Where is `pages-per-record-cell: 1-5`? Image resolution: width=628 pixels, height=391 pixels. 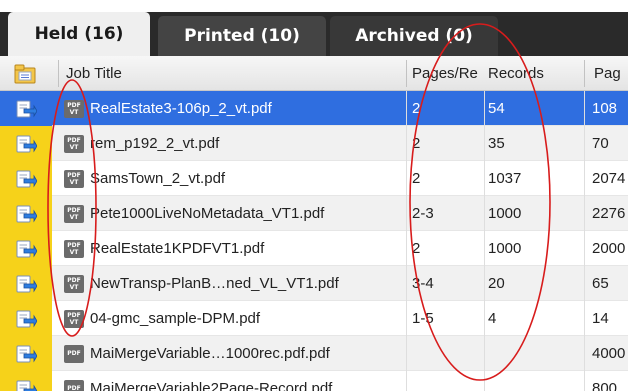
pages-per-record-cell: 1-5 is located at coordinates (423, 318).